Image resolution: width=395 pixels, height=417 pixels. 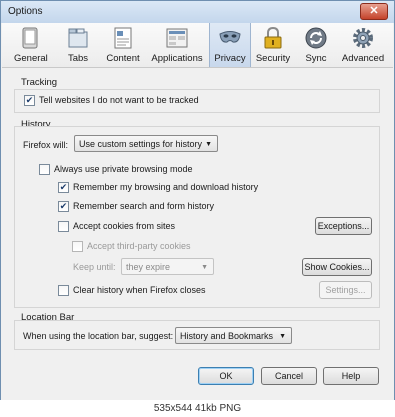 I want to click on history-mode-dropdown: Use custom settings for history ▼, so click(x=146, y=143).